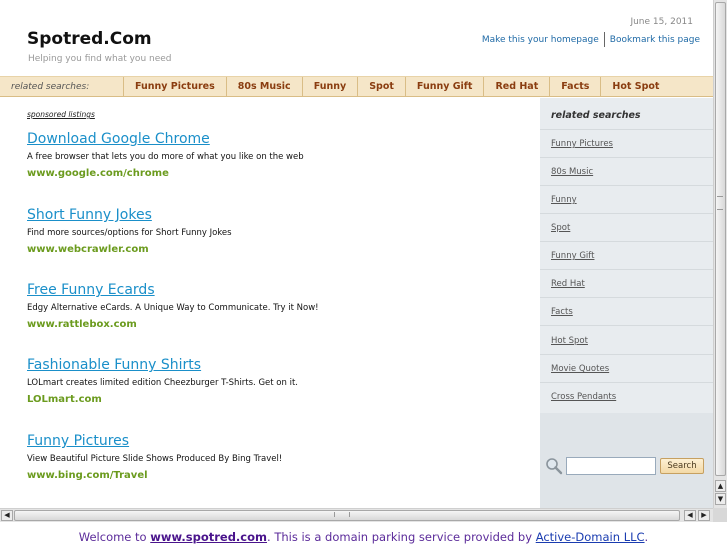  What do you see at coordinates (277, 399) in the screenshot?
I see `listing-url: LOLmart.com` at bounding box center [277, 399].